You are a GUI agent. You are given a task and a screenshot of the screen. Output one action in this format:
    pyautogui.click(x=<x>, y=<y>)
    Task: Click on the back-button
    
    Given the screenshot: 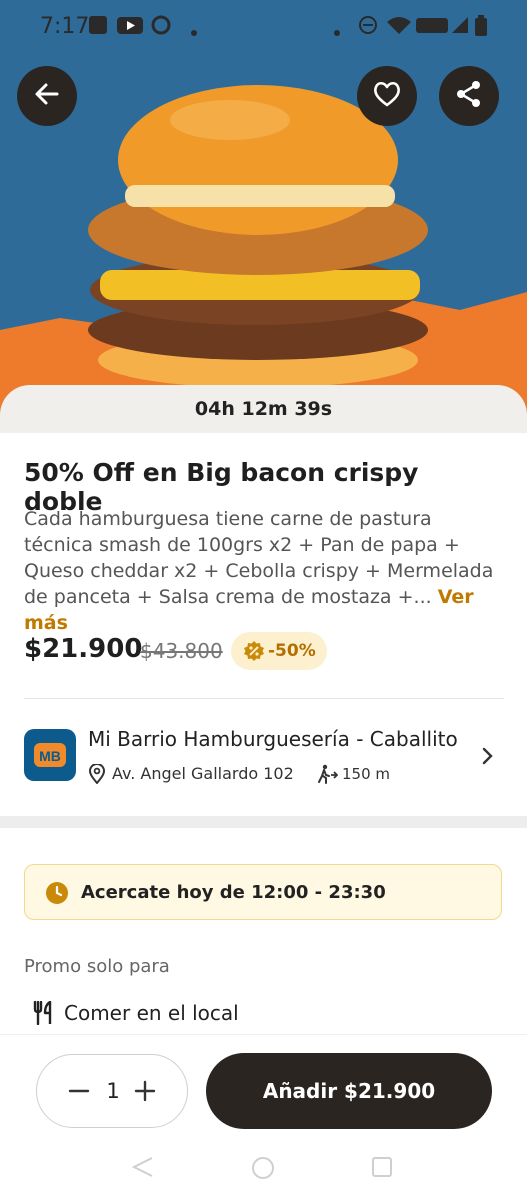 What is the action you would take?
    pyautogui.click(x=47, y=96)
    